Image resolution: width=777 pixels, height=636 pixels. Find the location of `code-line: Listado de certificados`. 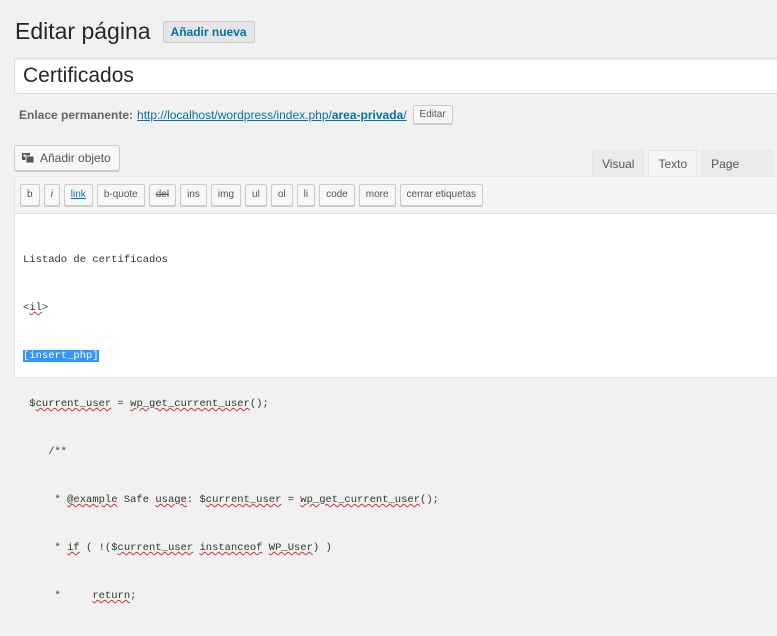

code-line: Listado de certificados is located at coordinates (400, 260).